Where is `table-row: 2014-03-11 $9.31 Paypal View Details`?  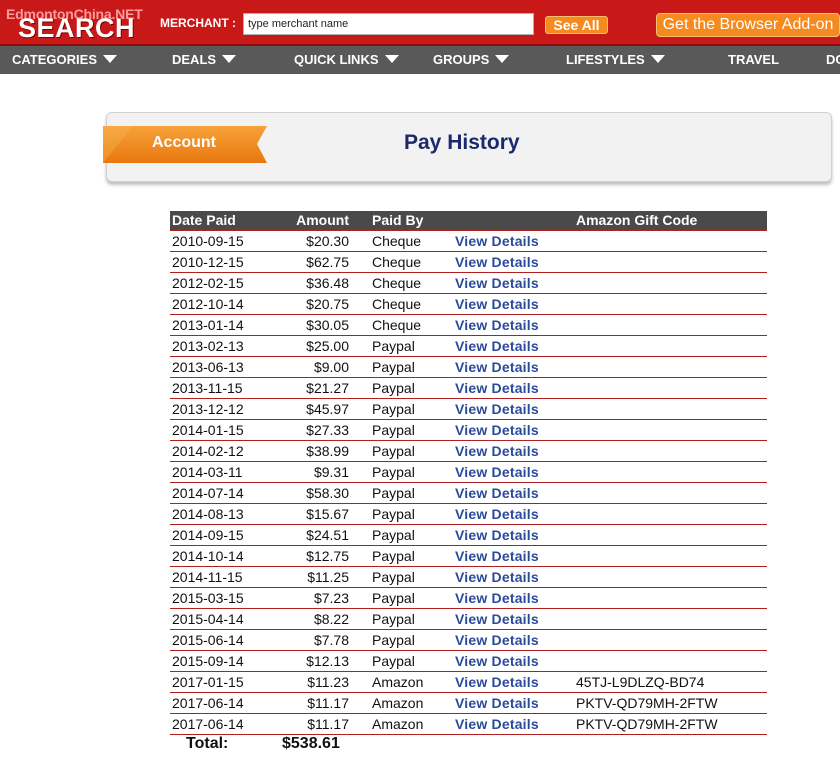 table-row: 2014-03-11 $9.31 Paypal View Details is located at coordinates (468, 472).